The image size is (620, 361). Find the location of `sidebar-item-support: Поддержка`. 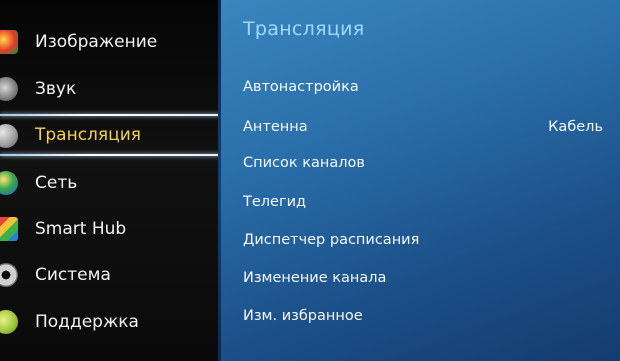

sidebar-item-support: Поддержка is located at coordinates (109, 322).